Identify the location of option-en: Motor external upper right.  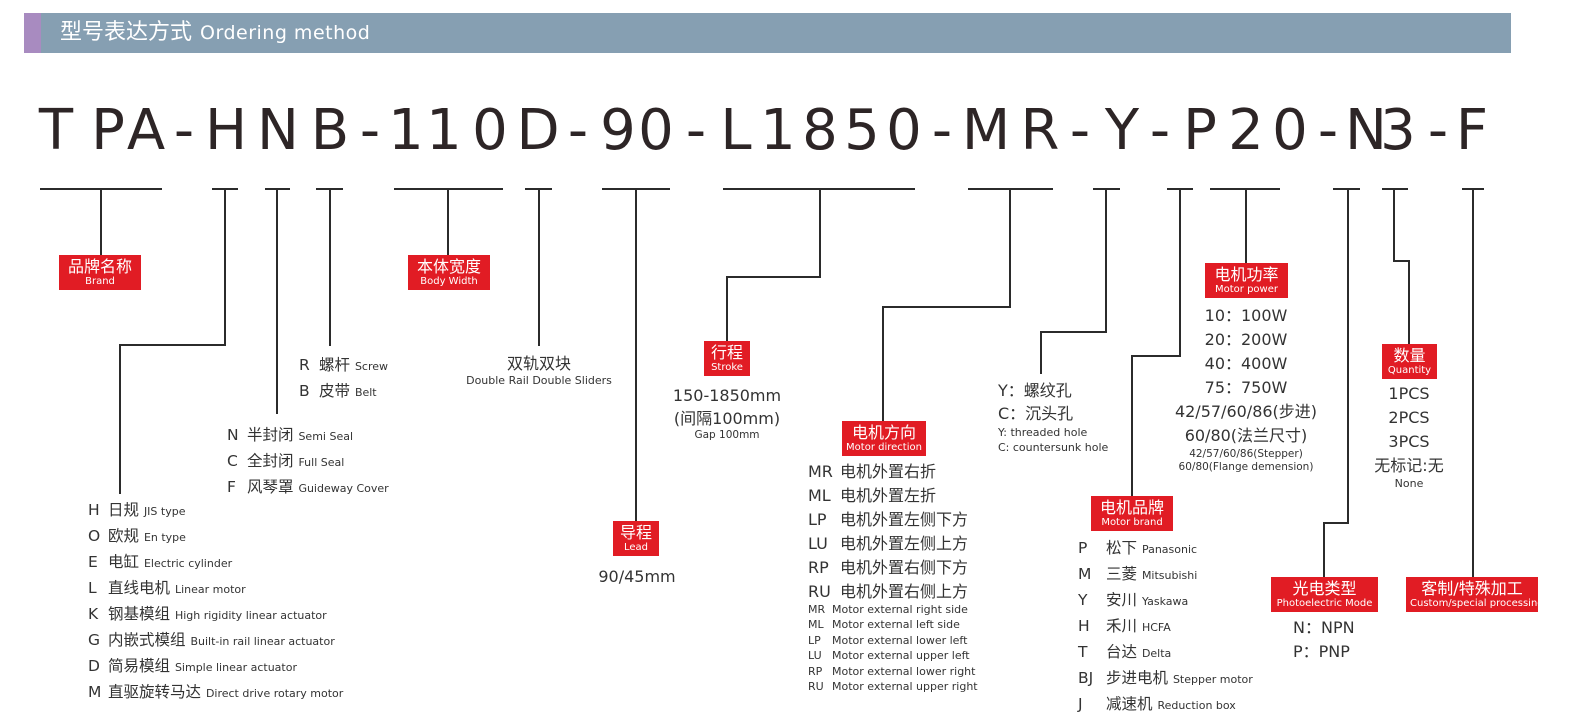
(905, 687).